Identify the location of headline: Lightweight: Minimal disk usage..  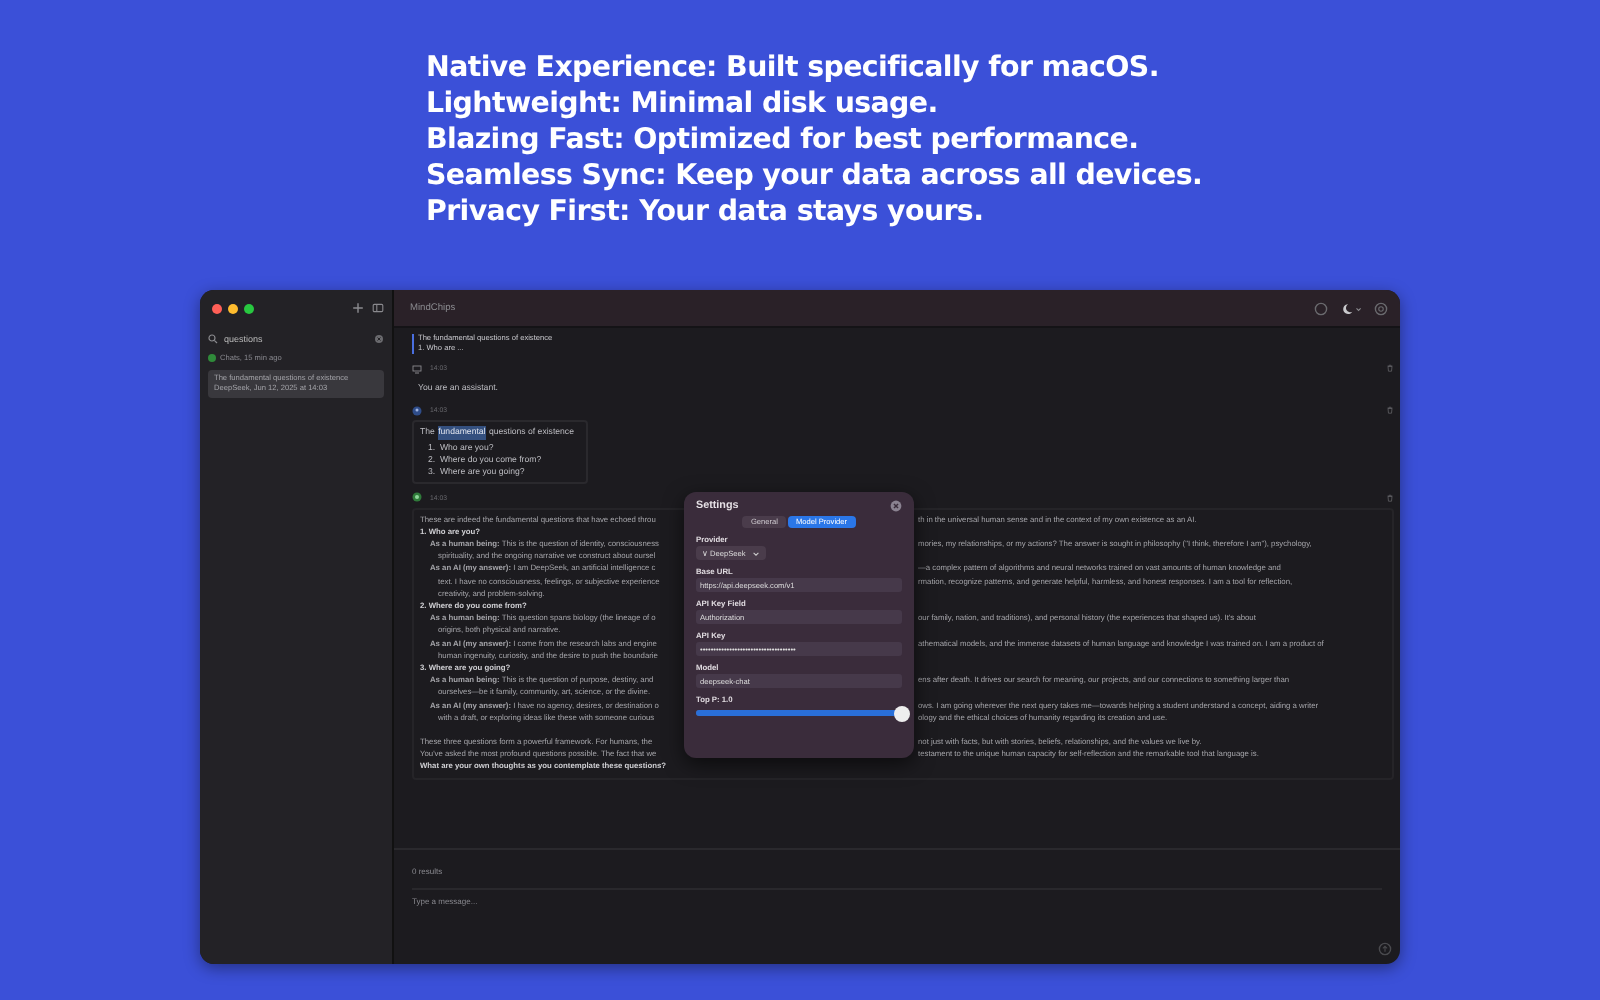
(682, 104).